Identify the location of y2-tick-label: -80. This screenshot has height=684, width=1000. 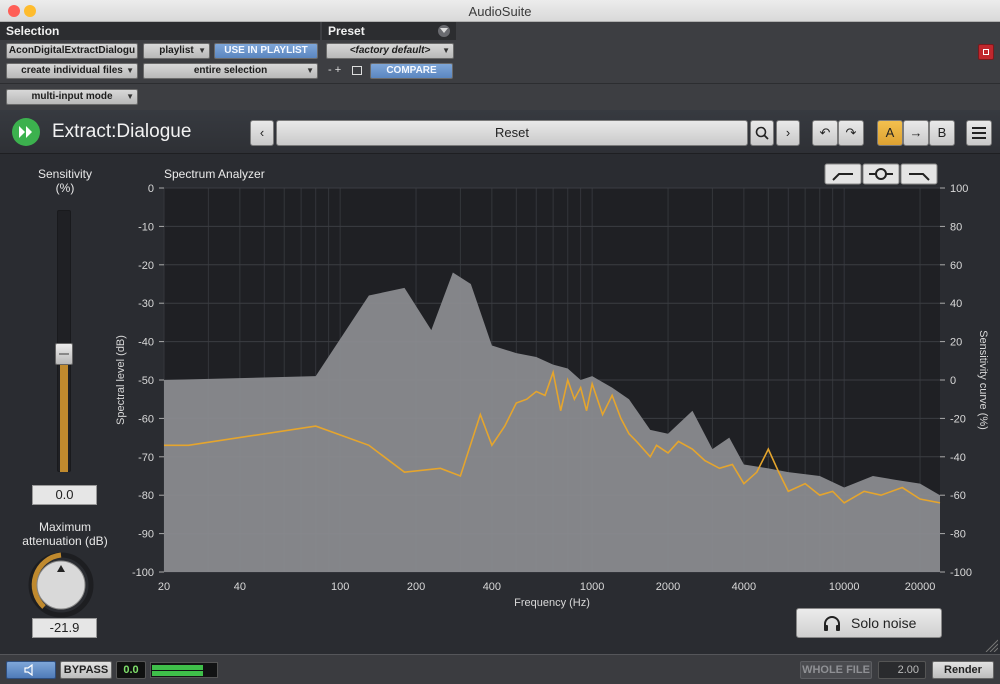
(958, 535).